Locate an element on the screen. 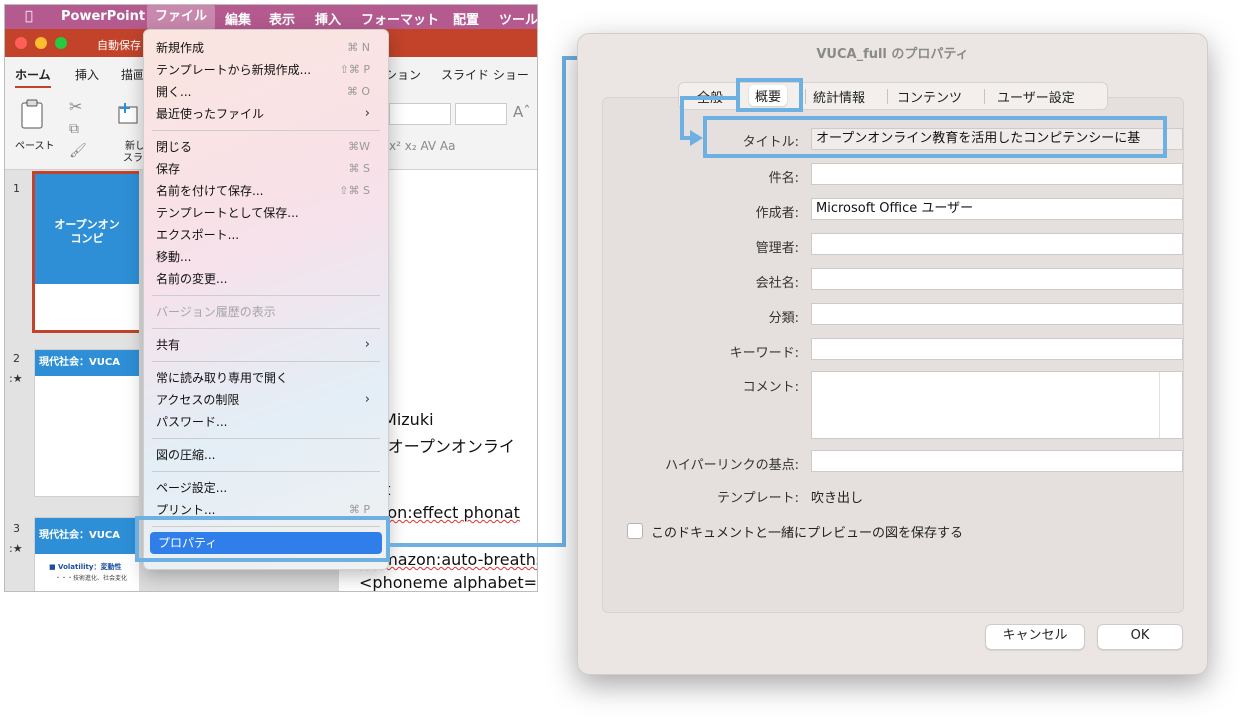 This screenshot has width=1247, height=723. menubar-format: フォーマット is located at coordinates (400, 18).